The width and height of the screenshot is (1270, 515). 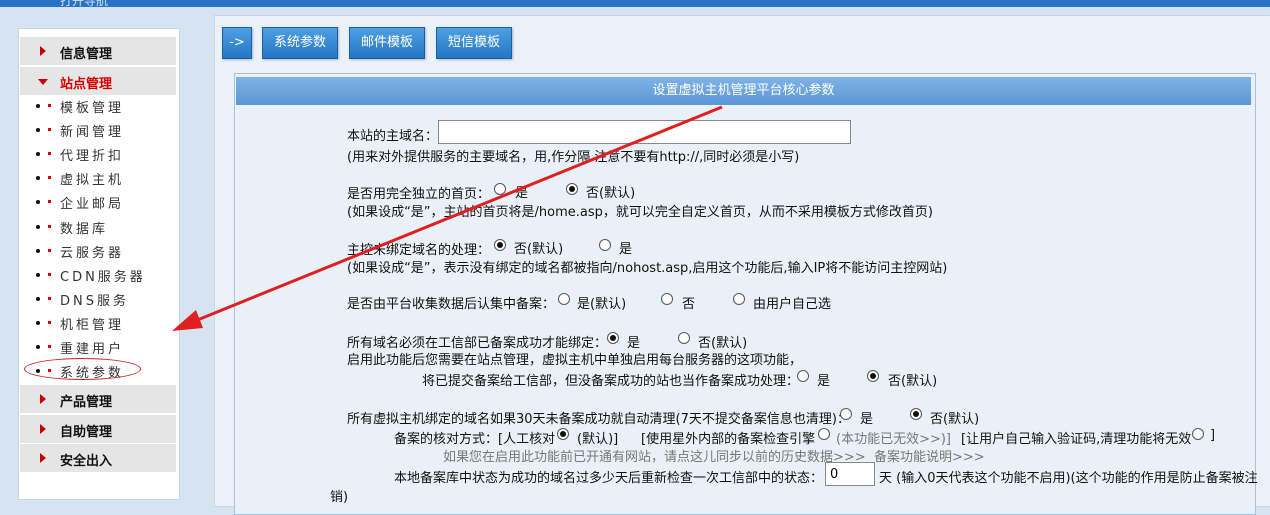 What do you see at coordinates (611, 381) in the screenshot?
I see `icp-treat-label: 将已提交备案给工信部，但没备案成功的站也当作备案成功处理：` at bounding box center [611, 381].